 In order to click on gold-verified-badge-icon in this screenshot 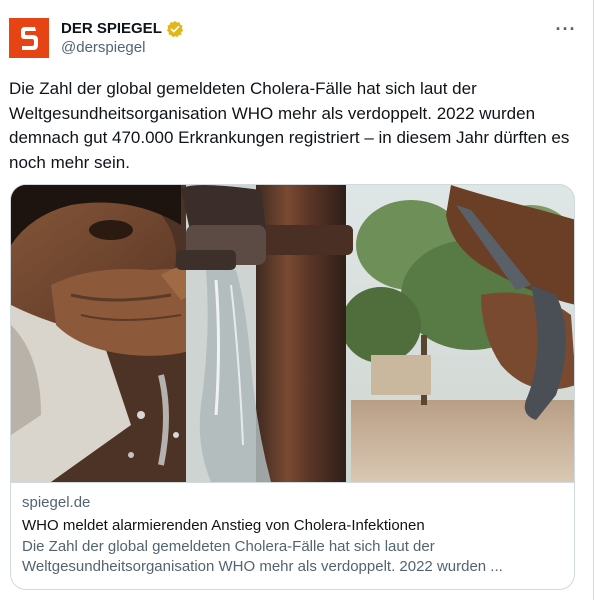, I will do `click(175, 29)`.